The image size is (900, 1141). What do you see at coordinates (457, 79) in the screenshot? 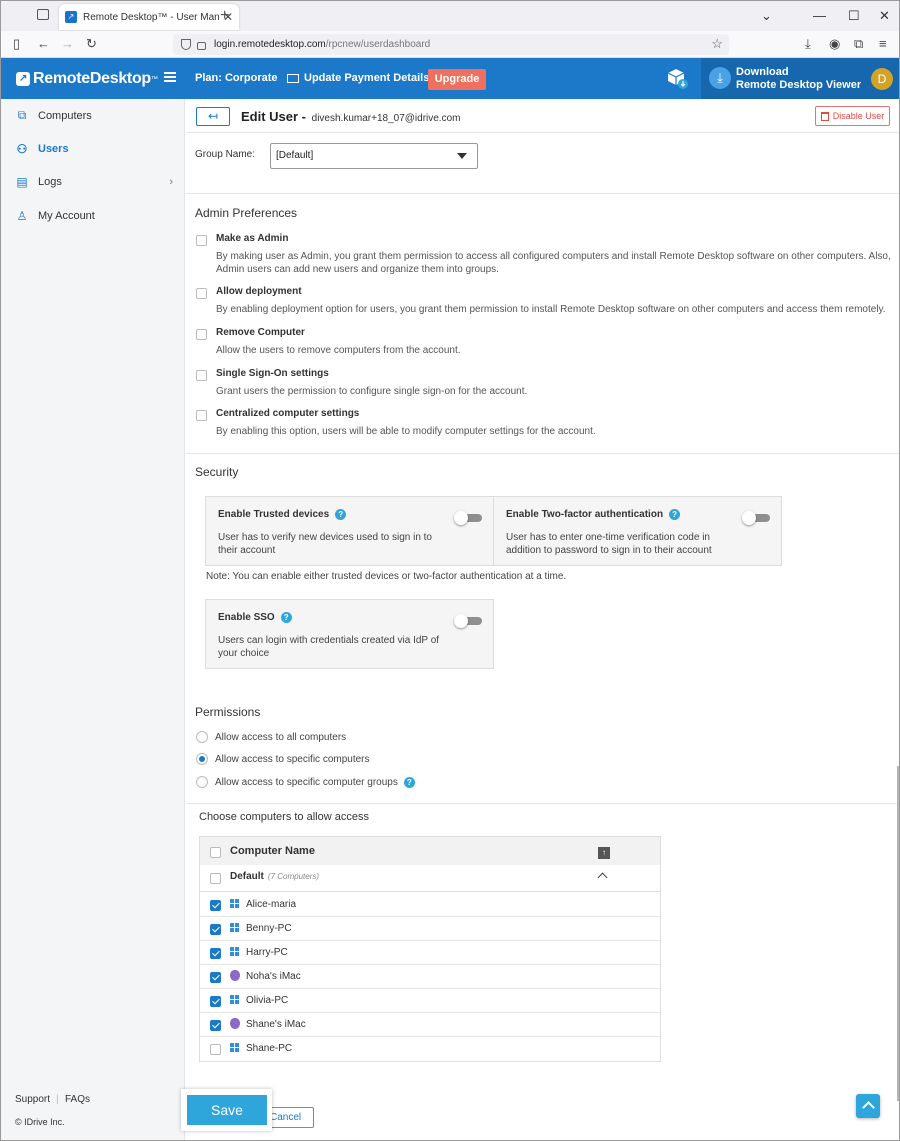
I see `upgrade-button: Upgrade` at bounding box center [457, 79].